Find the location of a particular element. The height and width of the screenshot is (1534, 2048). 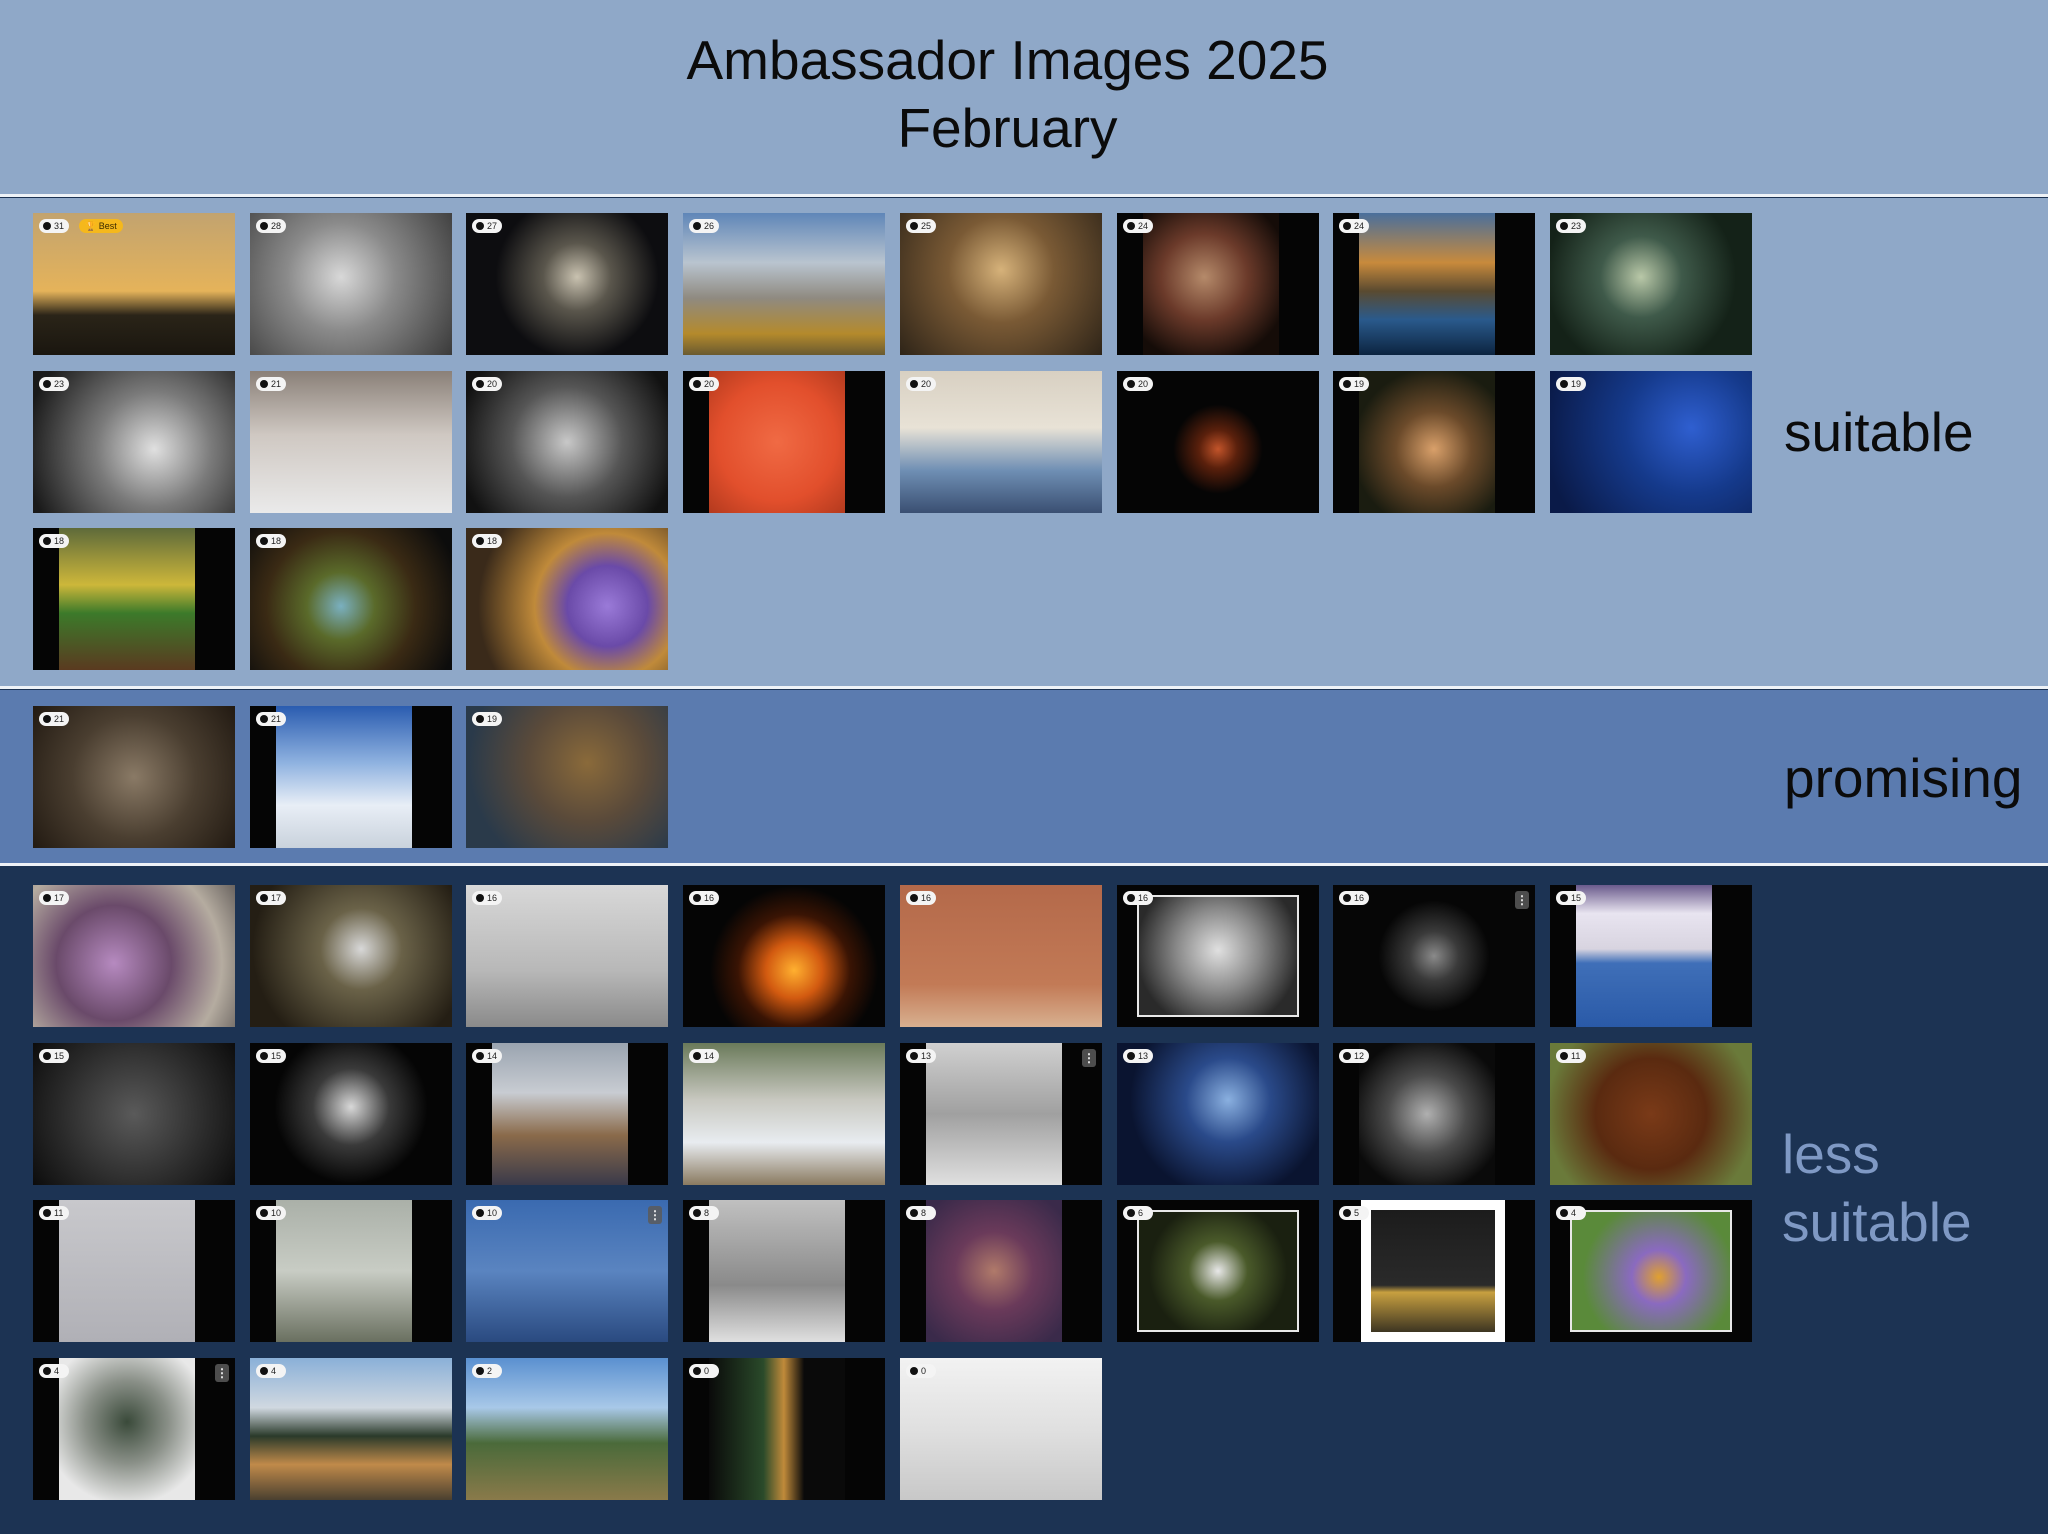

photo-thumbnail-bee-crocus: 18 is located at coordinates (567, 599).